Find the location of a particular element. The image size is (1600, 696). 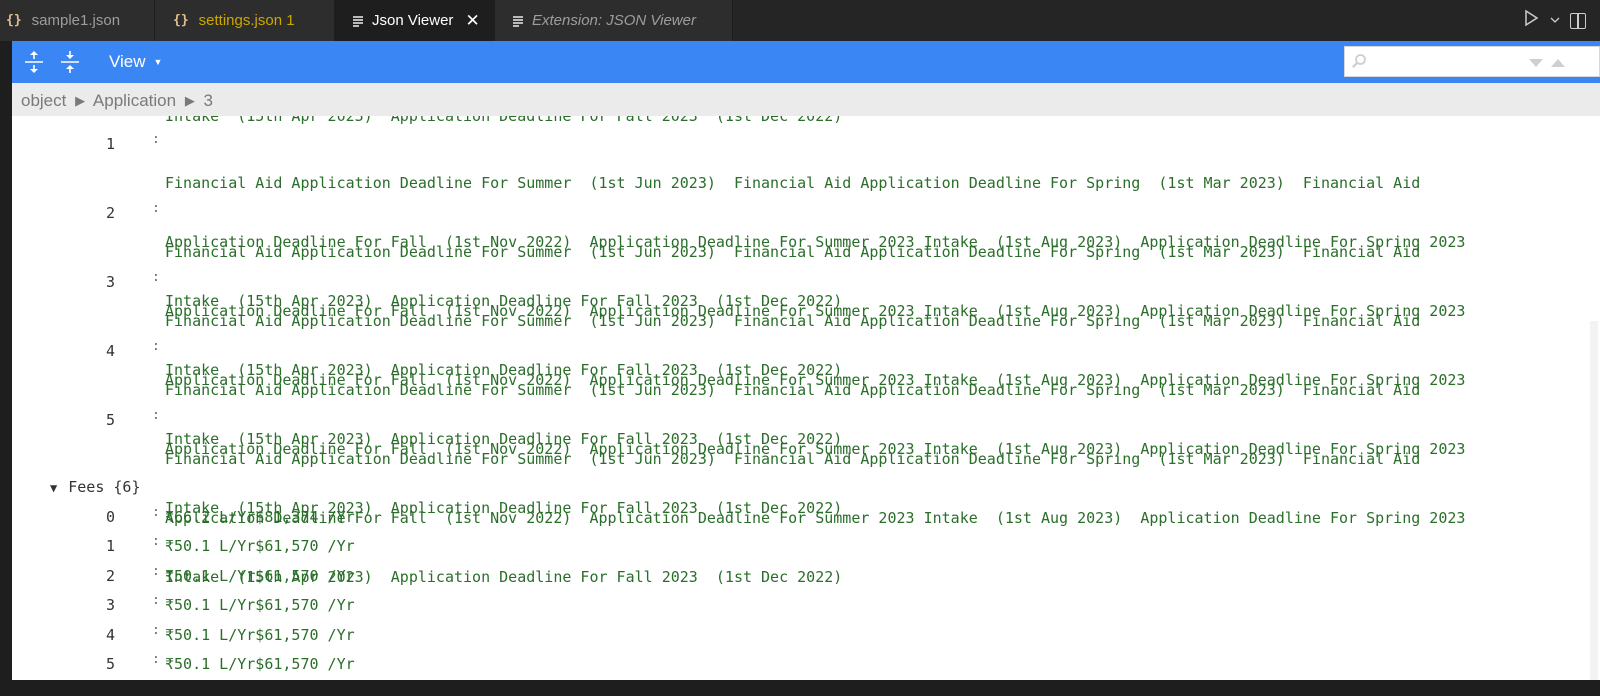

view-menu-button: View ▼ is located at coordinates (135, 62).